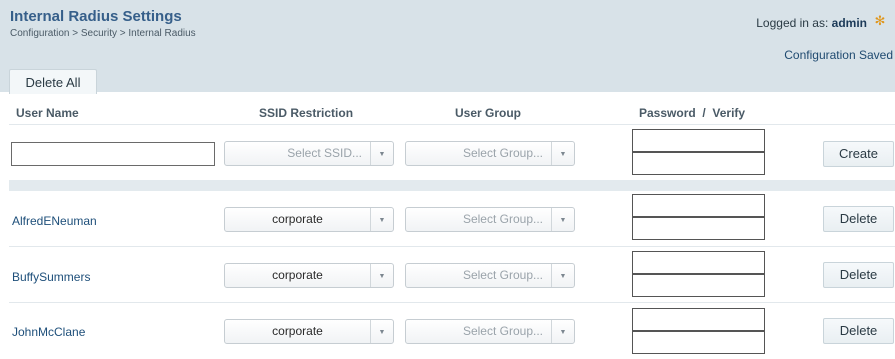 The image size is (895, 359). What do you see at coordinates (729, 113) in the screenshot?
I see `verify-label: Verify` at bounding box center [729, 113].